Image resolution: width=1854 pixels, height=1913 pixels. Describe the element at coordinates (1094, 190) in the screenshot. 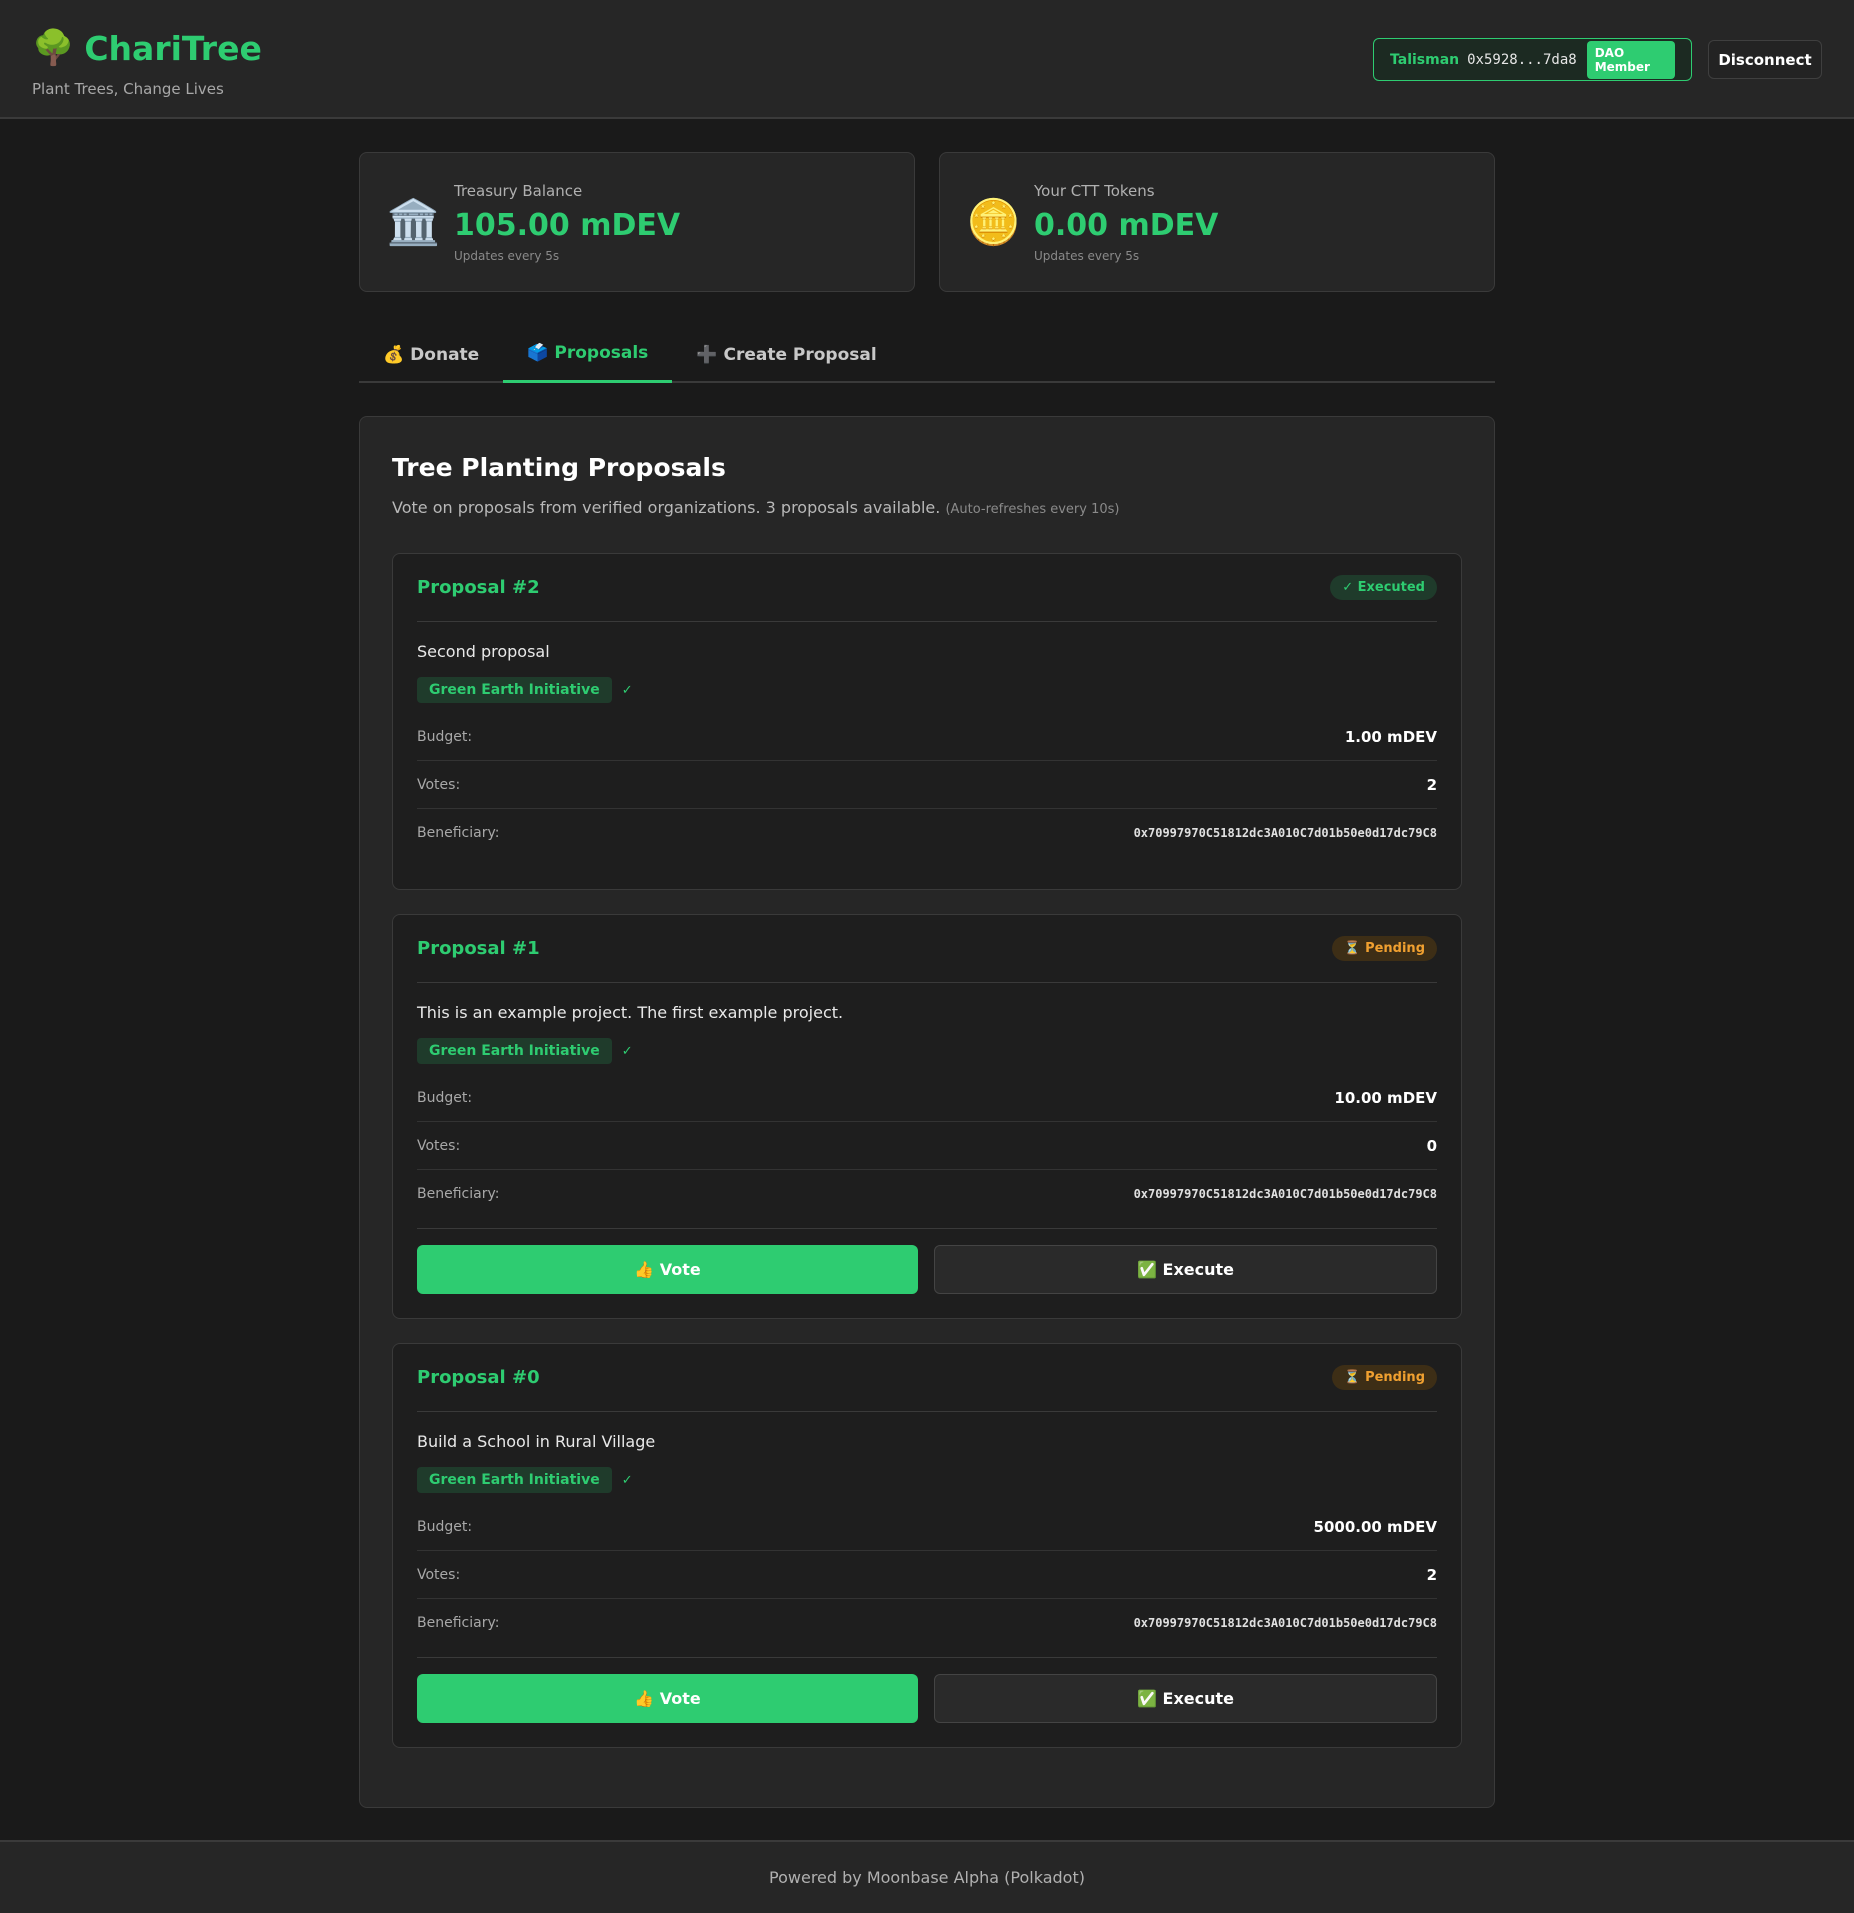

I see `stat-label: Your CTT Tokens` at that location.